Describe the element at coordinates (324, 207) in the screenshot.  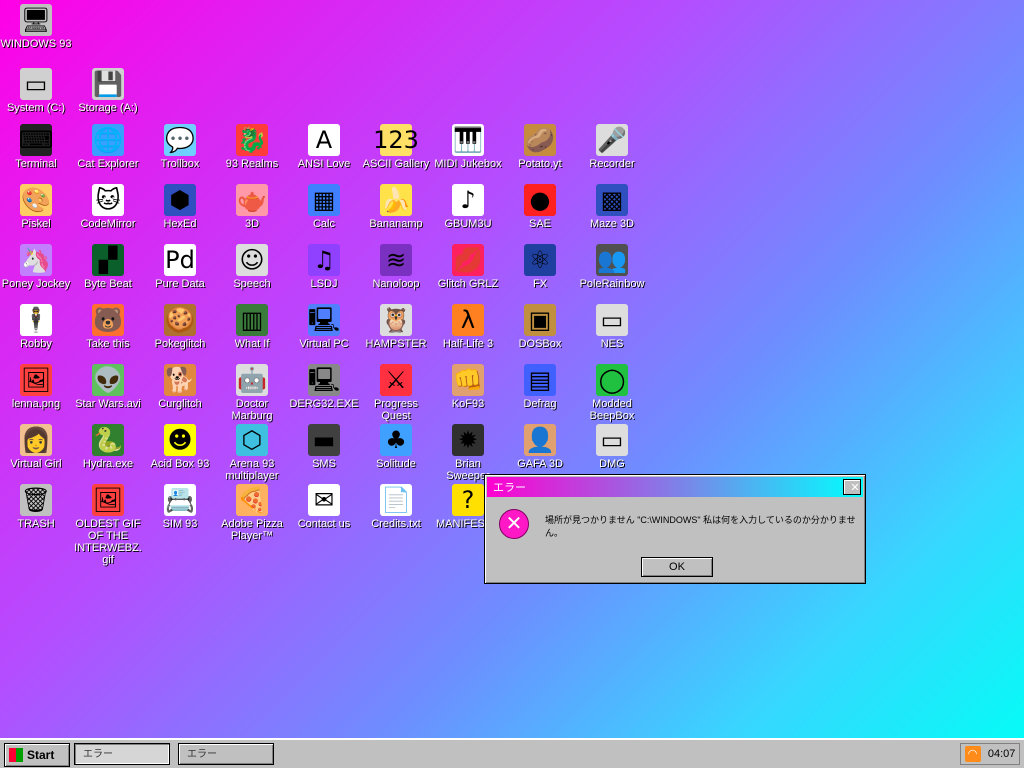
I see `desktop-icon-calc: ▦ Calc` at that location.